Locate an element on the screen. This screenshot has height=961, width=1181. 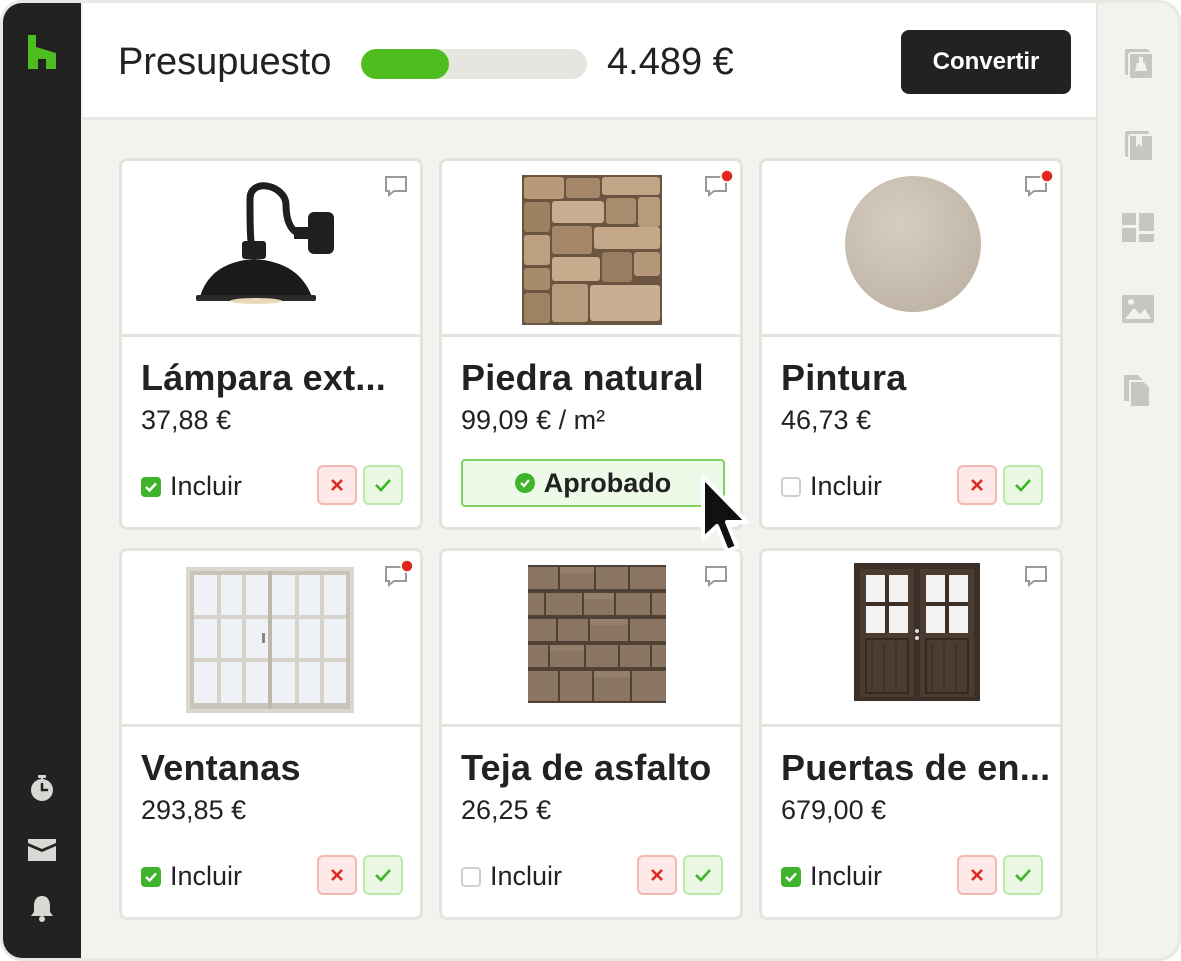
product-card-lamp: Lámpara ext... 37,88 € Incluir is located at coordinates (271, 344).